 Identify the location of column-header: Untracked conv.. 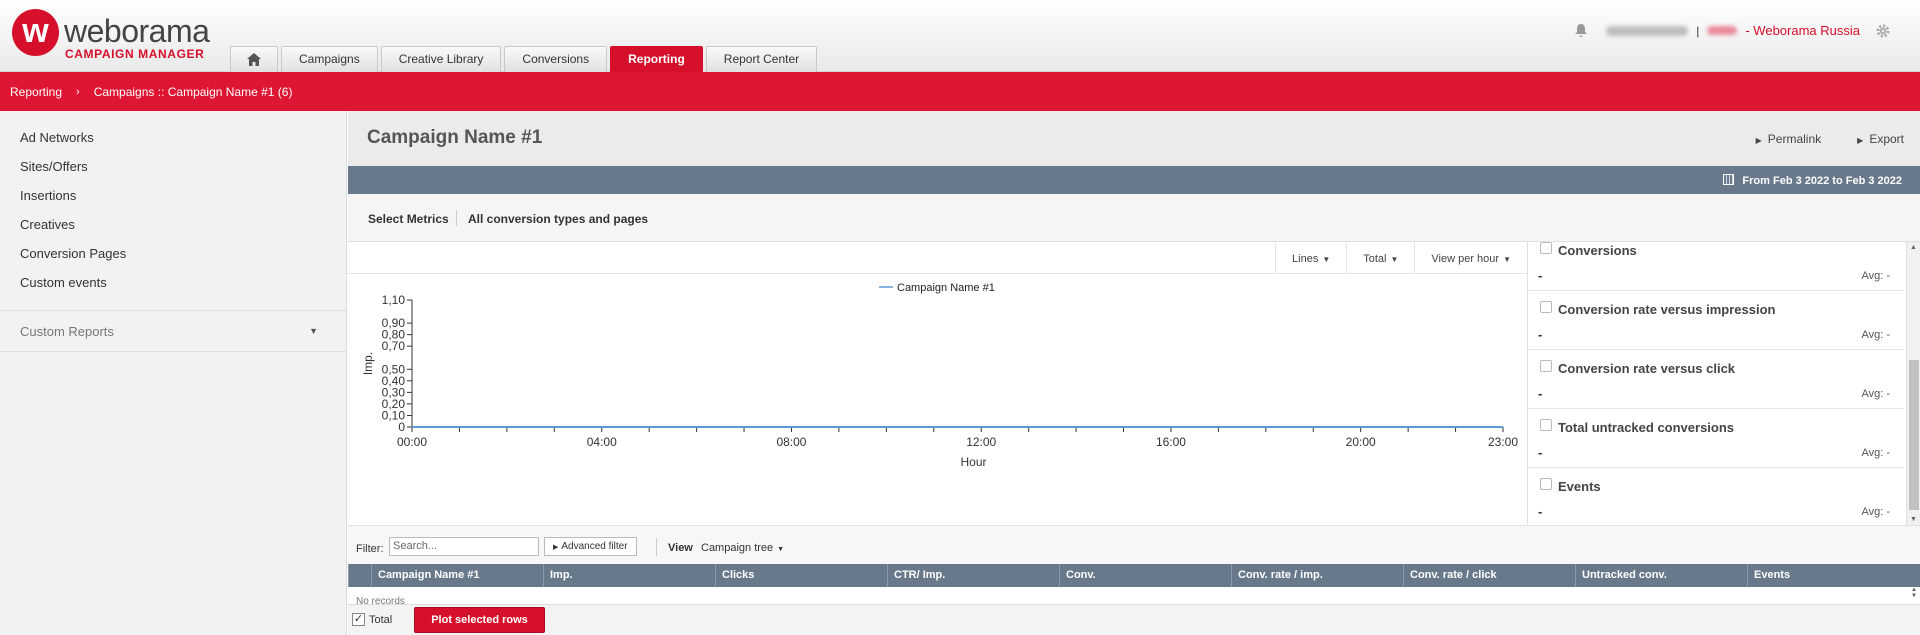
(1661, 575).